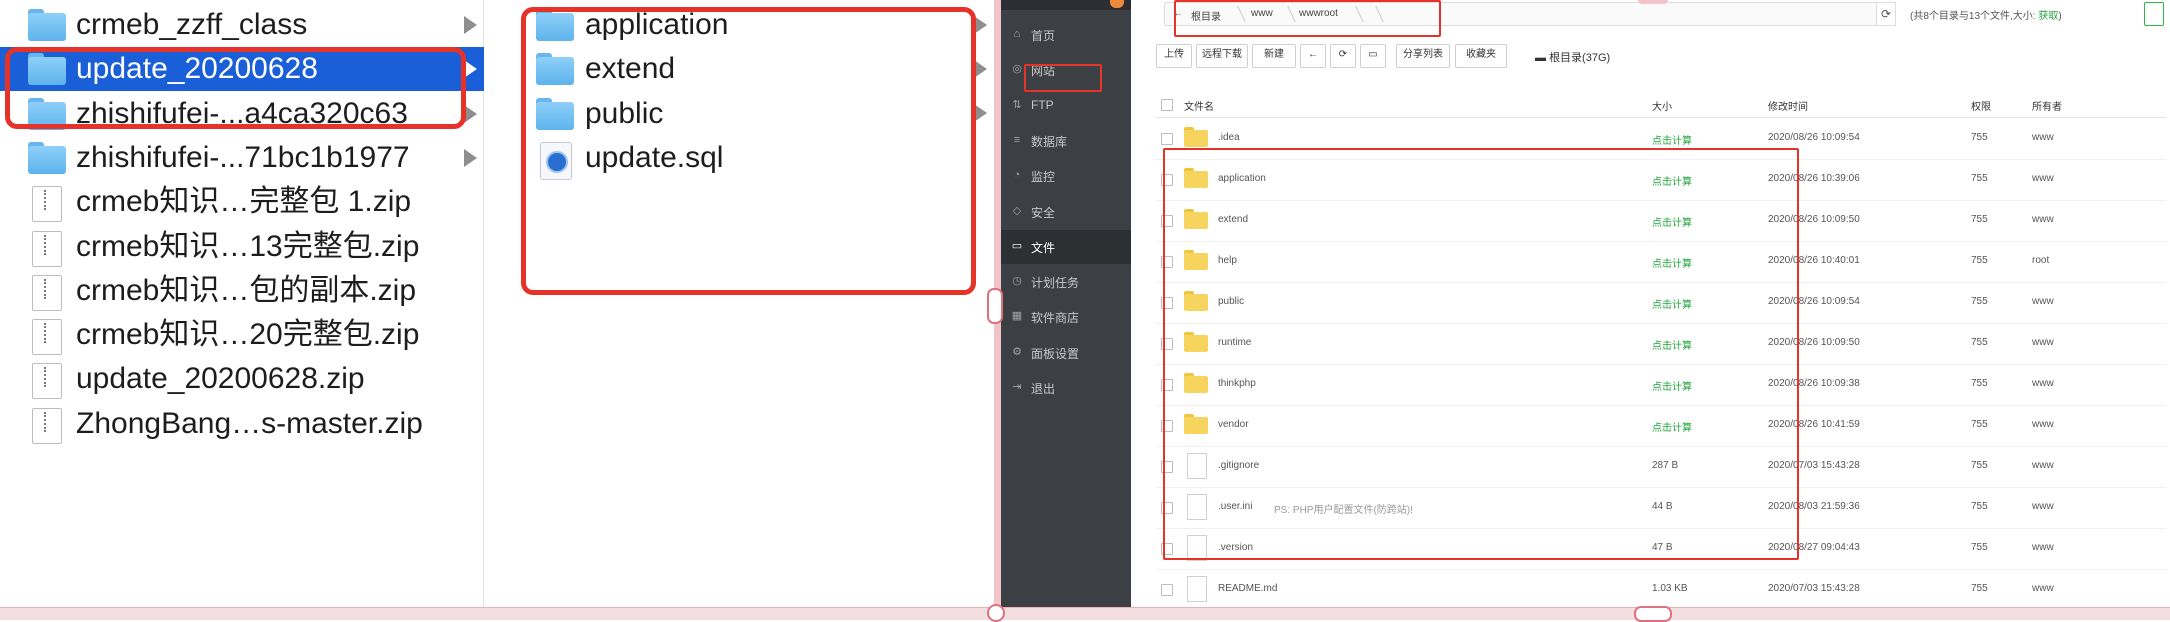 The height and width of the screenshot is (622, 2170). What do you see at coordinates (1572, 57) in the screenshot?
I see `disk-root-button: ▬ 根目录(37G)` at bounding box center [1572, 57].